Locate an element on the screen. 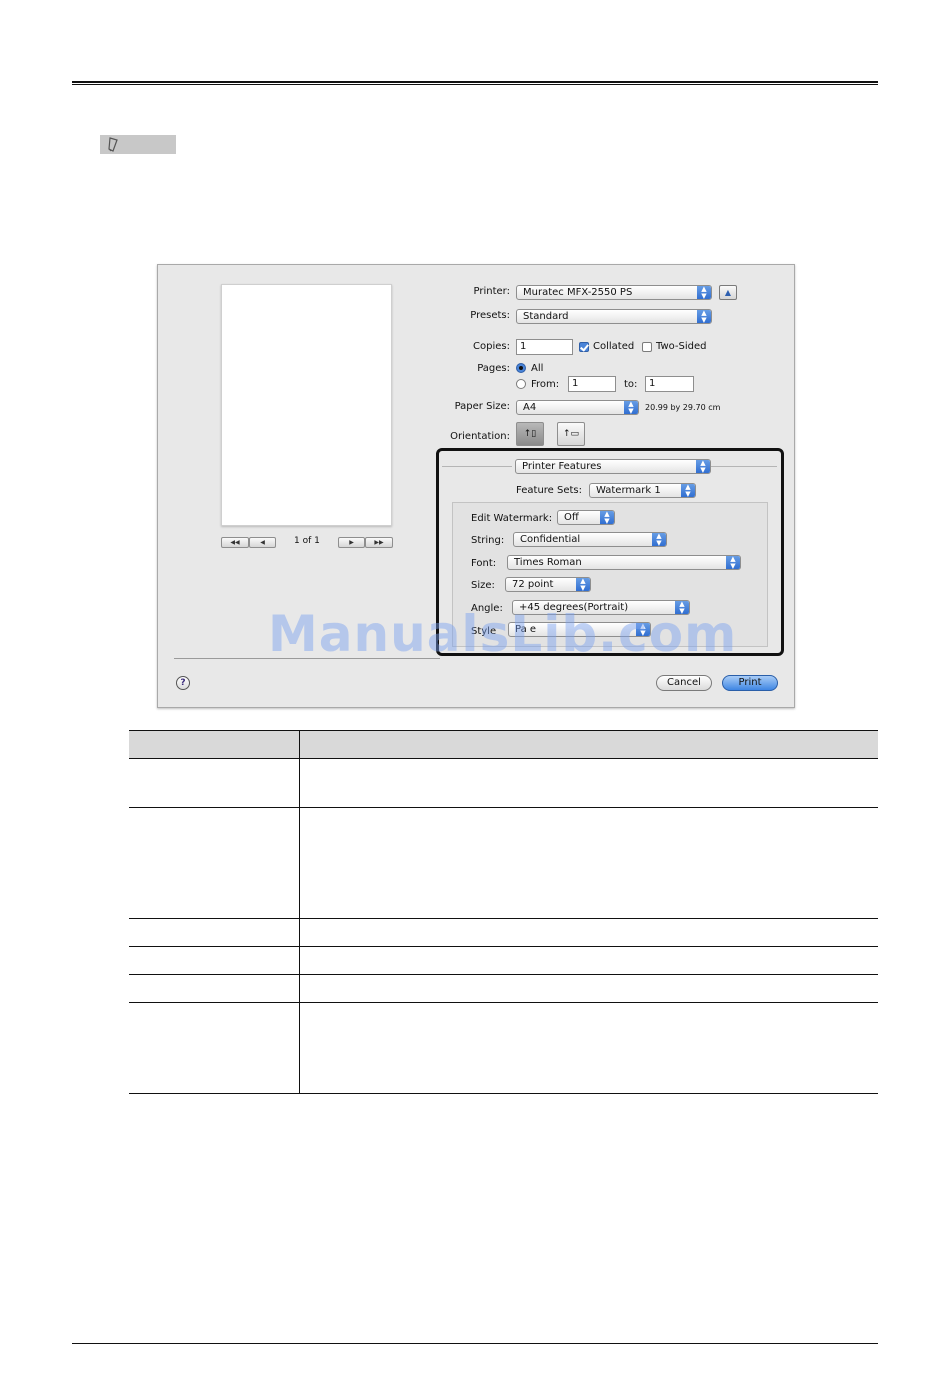 This screenshot has height=1376, width=950. feature-sets-value: Watermark 1 is located at coordinates (628, 490).